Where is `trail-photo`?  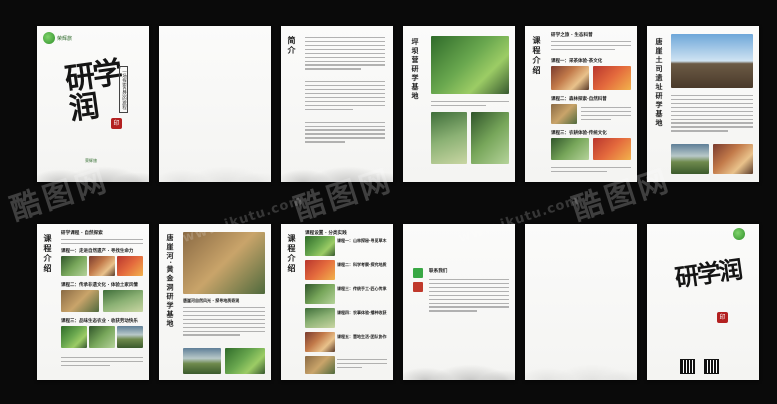
trail-photo is located at coordinates (490, 138).